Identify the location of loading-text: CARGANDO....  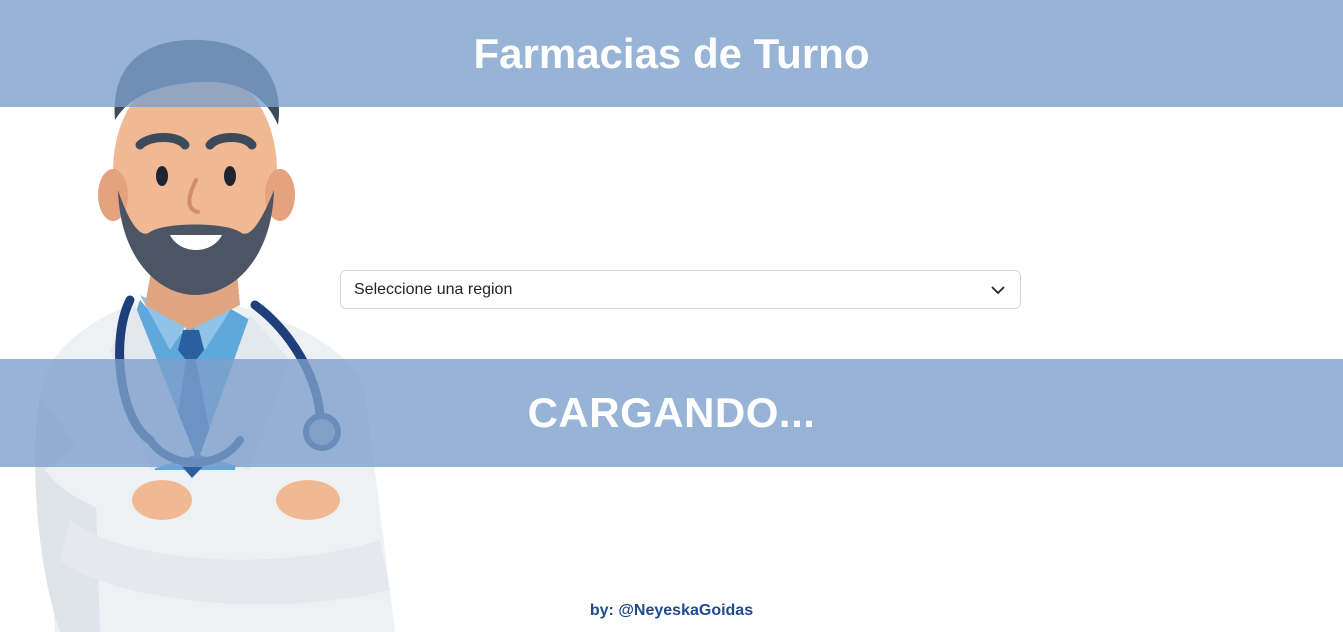
(671, 412).